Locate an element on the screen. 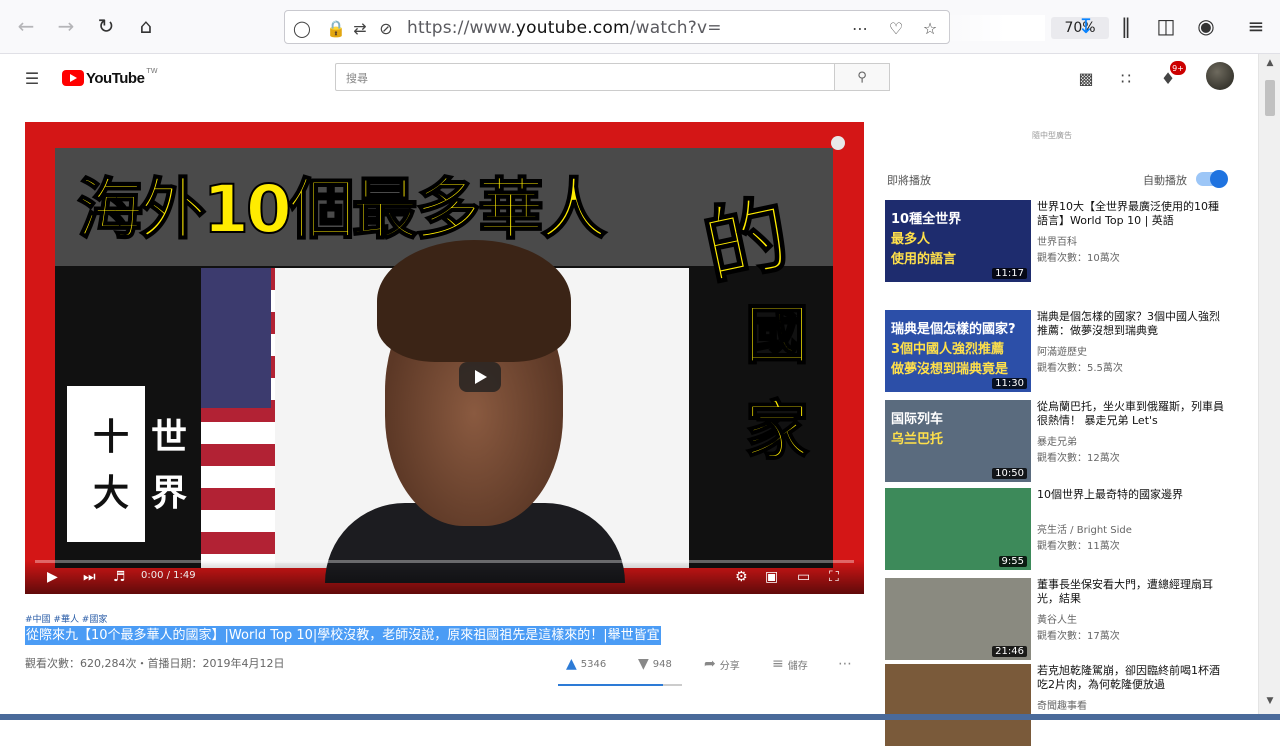 This screenshot has width=1280, height=748. scroll-down-arrow-icon: ▼ is located at coordinates (1270, 701).